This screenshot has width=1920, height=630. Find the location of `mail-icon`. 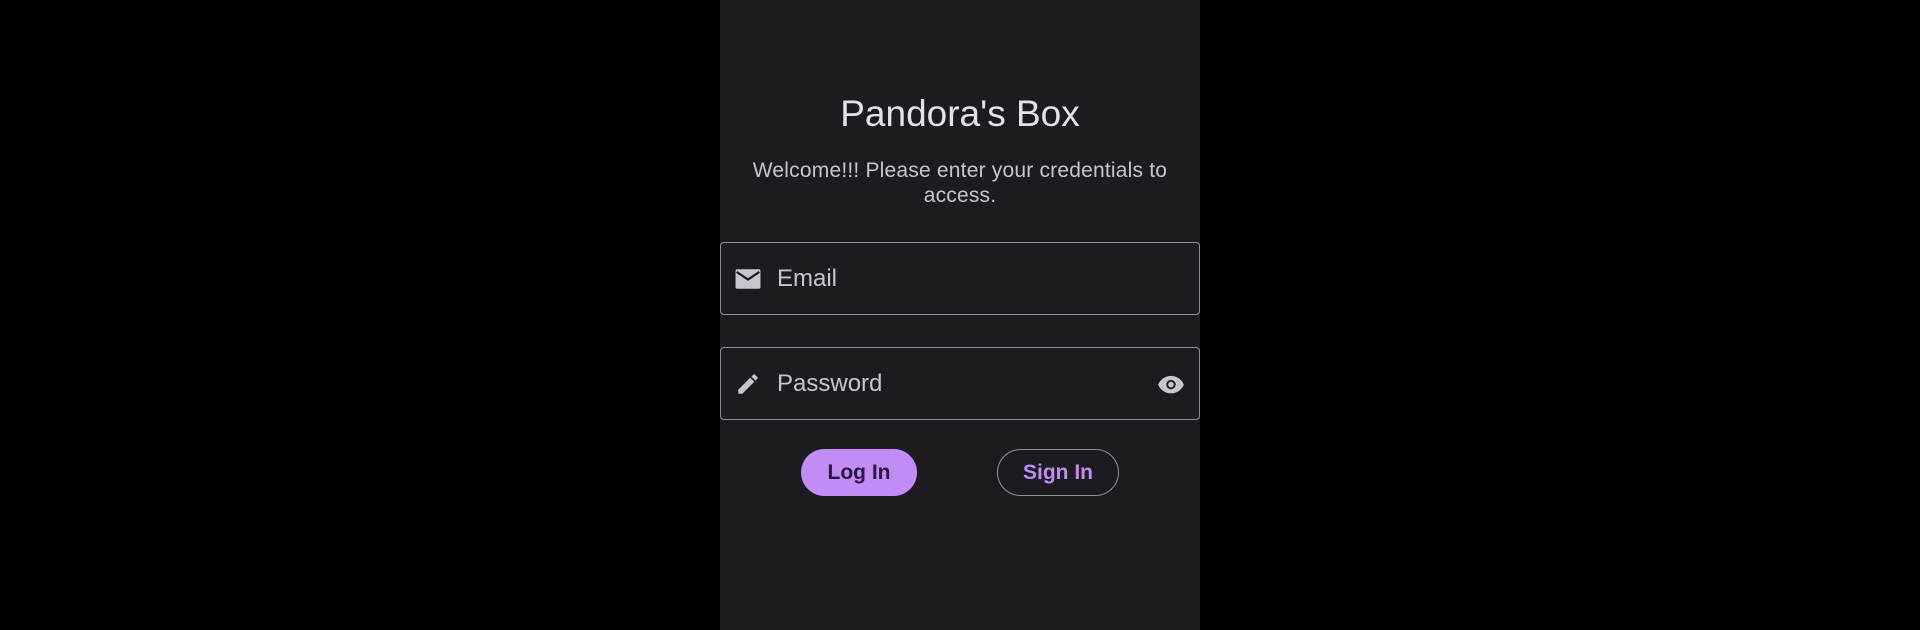

mail-icon is located at coordinates (748, 279).